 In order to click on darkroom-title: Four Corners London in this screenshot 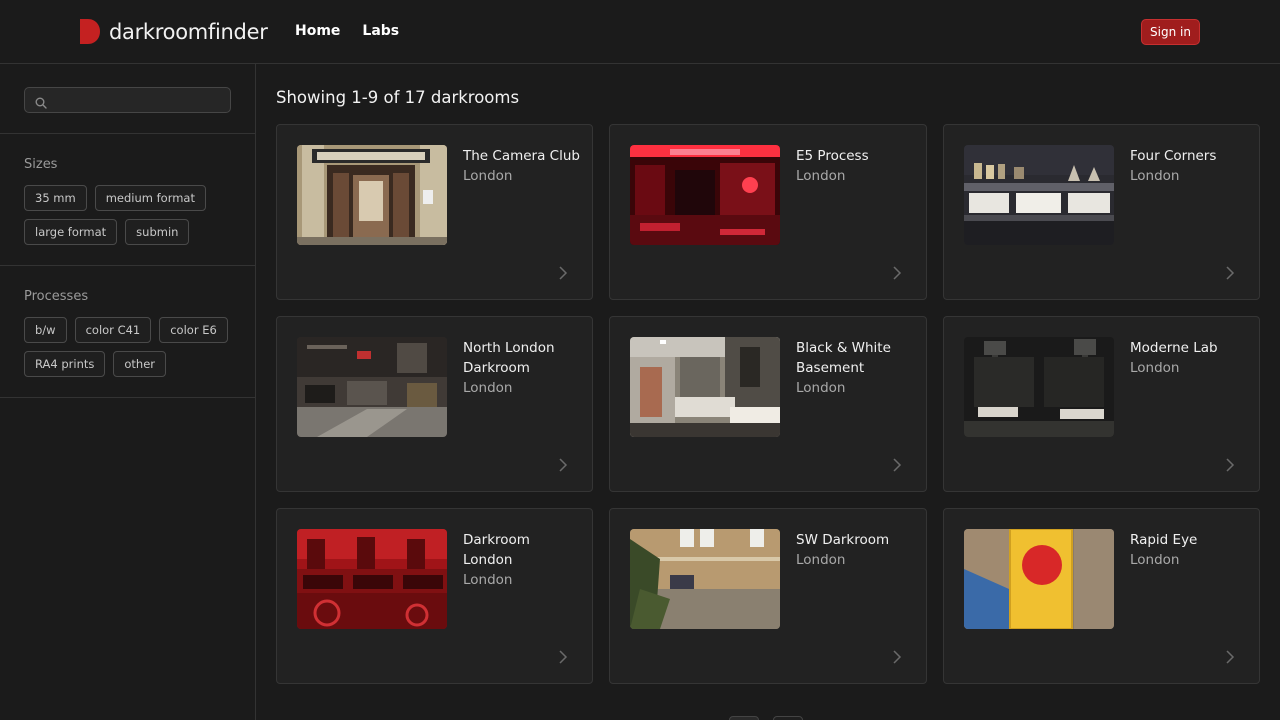, I will do `click(1190, 166)`.